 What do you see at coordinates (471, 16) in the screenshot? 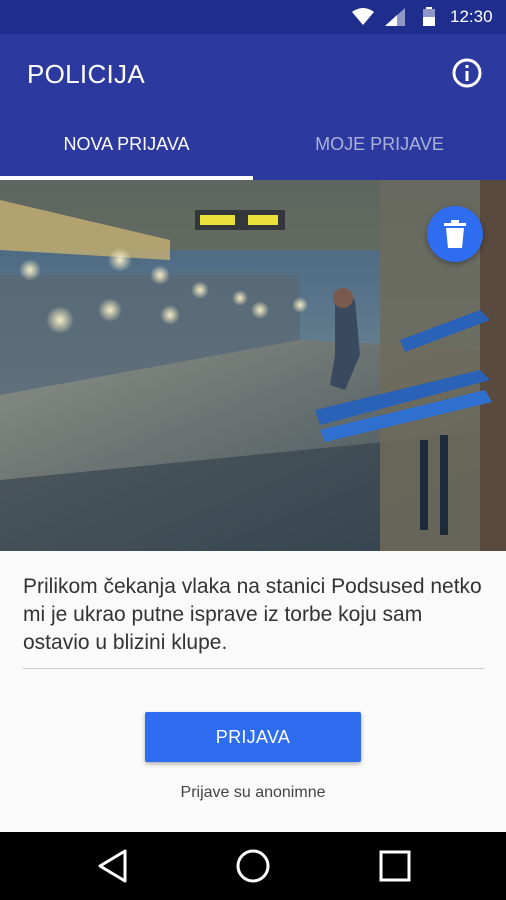
I see `status-time: 12:30` at bounding box center [471, 16].